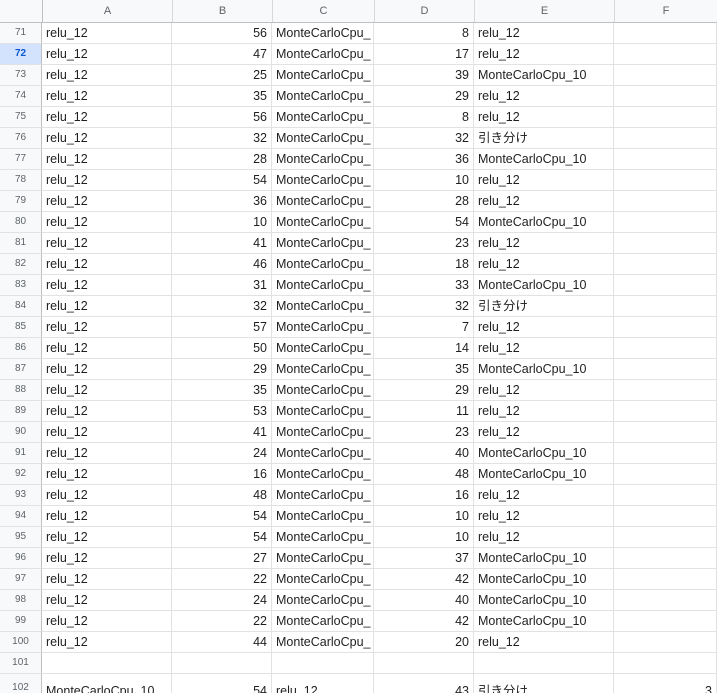 The height and width of the screenshot is (693, 717). I want to click on row-number: 90, so click(21, 432).